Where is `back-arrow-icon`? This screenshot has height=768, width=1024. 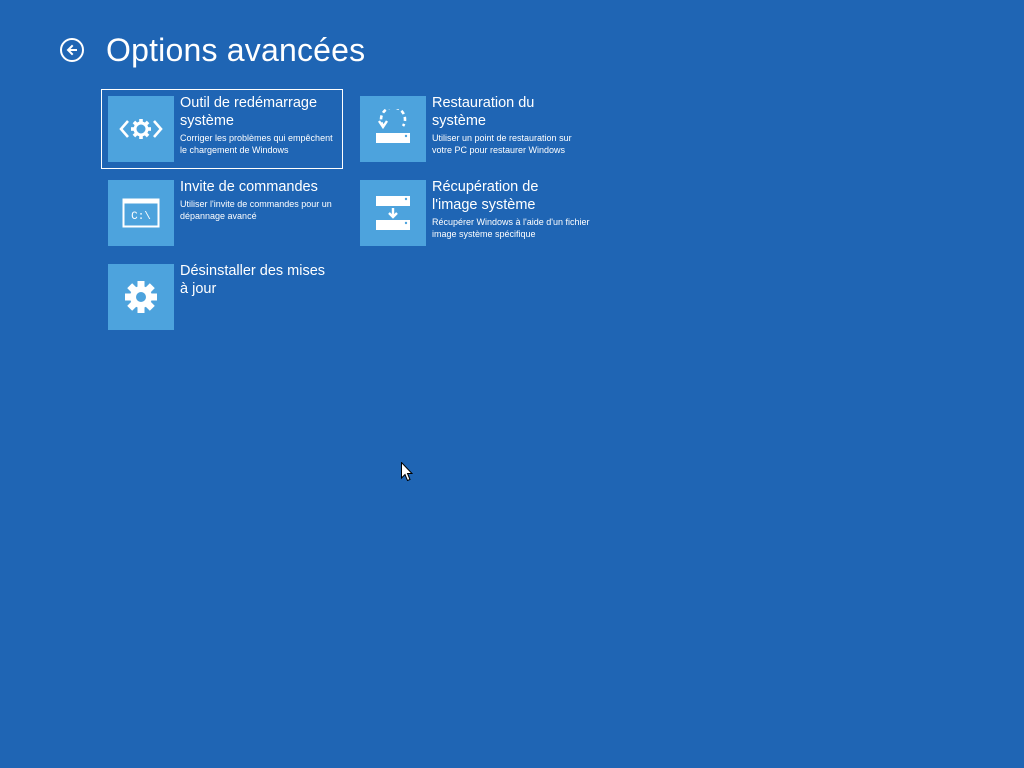 back-arrow-icon is located at coordinates (71, 50).